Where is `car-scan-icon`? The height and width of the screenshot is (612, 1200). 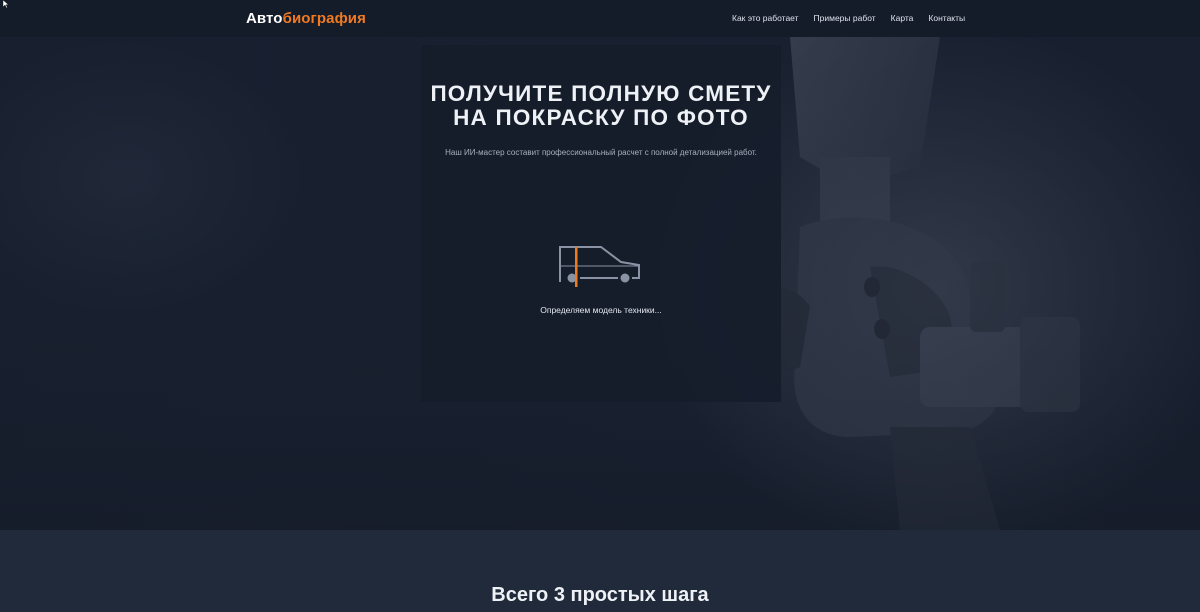 car-scan-icon is located at coordinates (599, 266).